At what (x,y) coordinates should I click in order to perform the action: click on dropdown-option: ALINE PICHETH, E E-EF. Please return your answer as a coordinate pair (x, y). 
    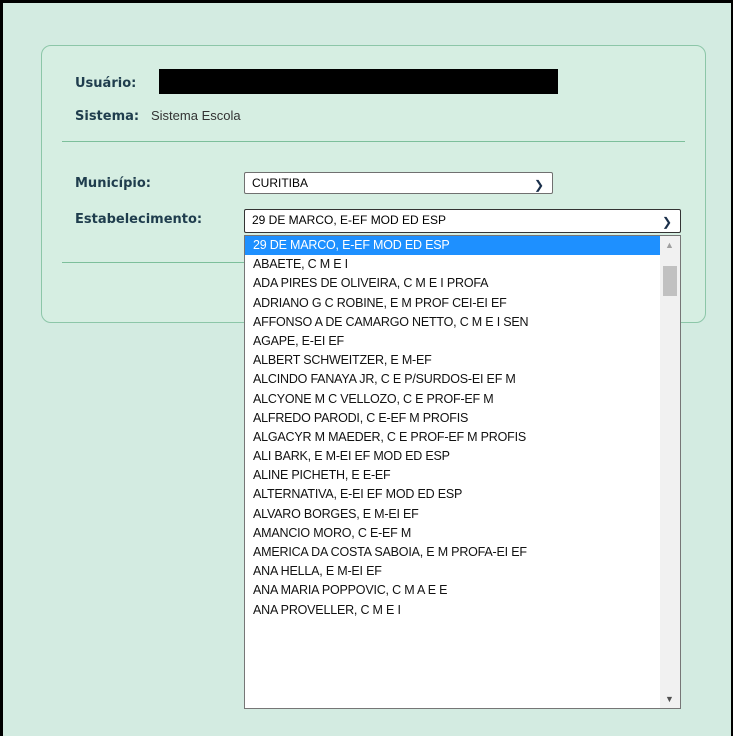
    Looking at the image, I should click on (462, 475).